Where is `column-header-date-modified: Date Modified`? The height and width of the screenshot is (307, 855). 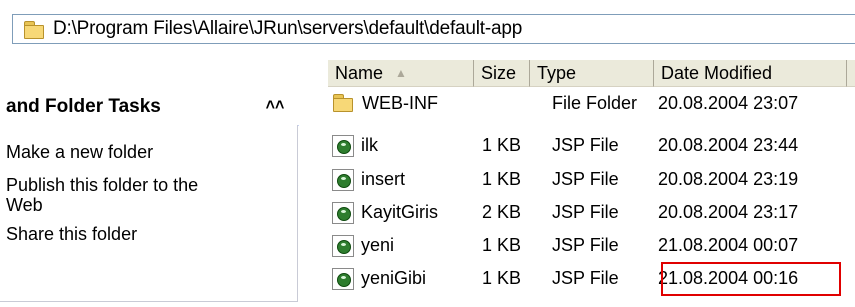 column-header-date-modified: Date Modified is located at coordinates (750, 73).